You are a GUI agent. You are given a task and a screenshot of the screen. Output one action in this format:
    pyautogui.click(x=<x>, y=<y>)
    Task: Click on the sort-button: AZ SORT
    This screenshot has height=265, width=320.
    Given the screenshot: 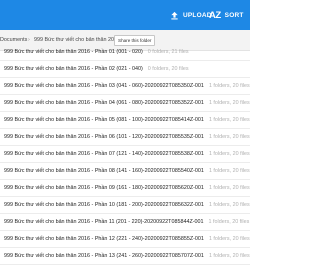 What is the action you would take?
    pyautogui.click(x=226, y=15)
    